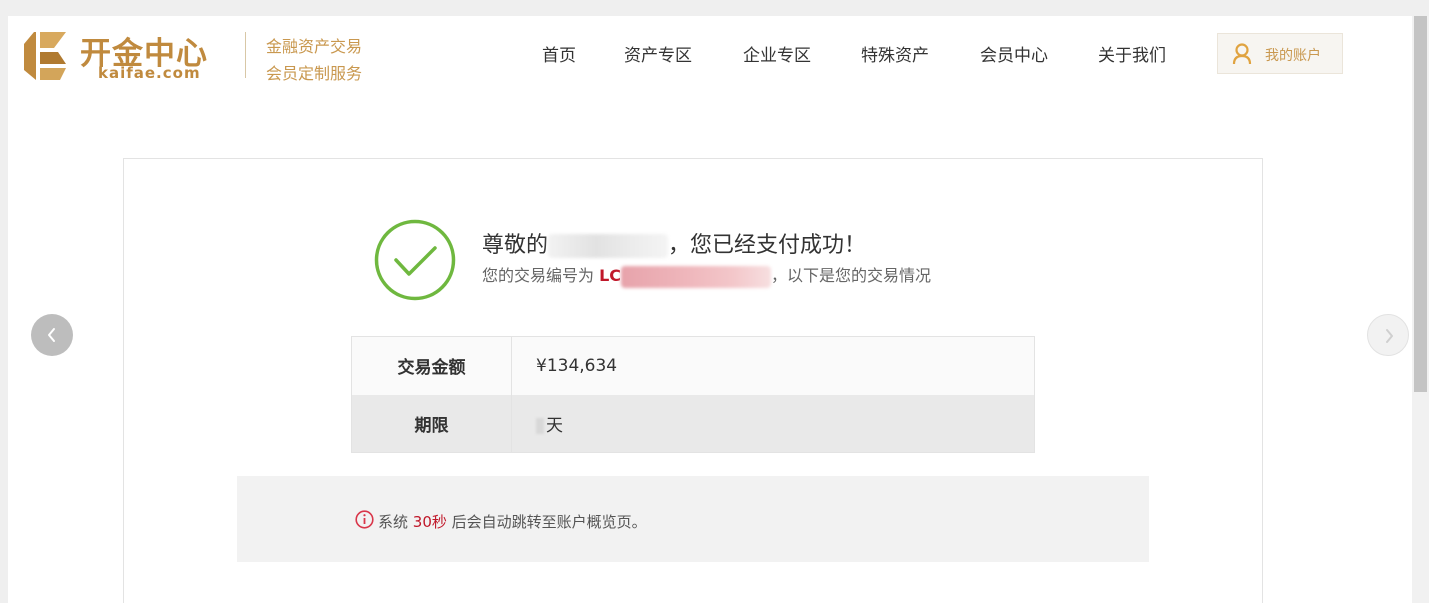  I want to click on slogan-line-2: 会员定制服务, so click(314, 73).